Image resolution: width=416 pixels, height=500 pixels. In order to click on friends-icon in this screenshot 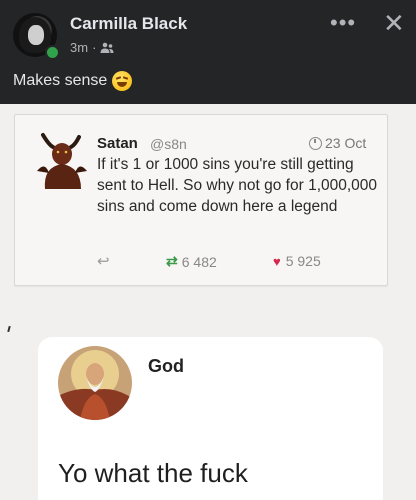, I will do `click(107, 48)`.